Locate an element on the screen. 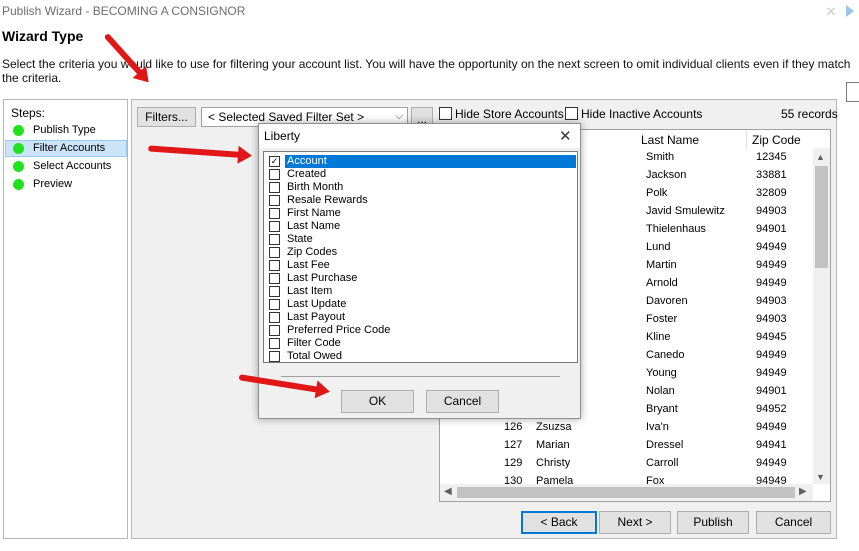 The image size is (859, 551). partial-input-box is located at coordinates (852, 92).